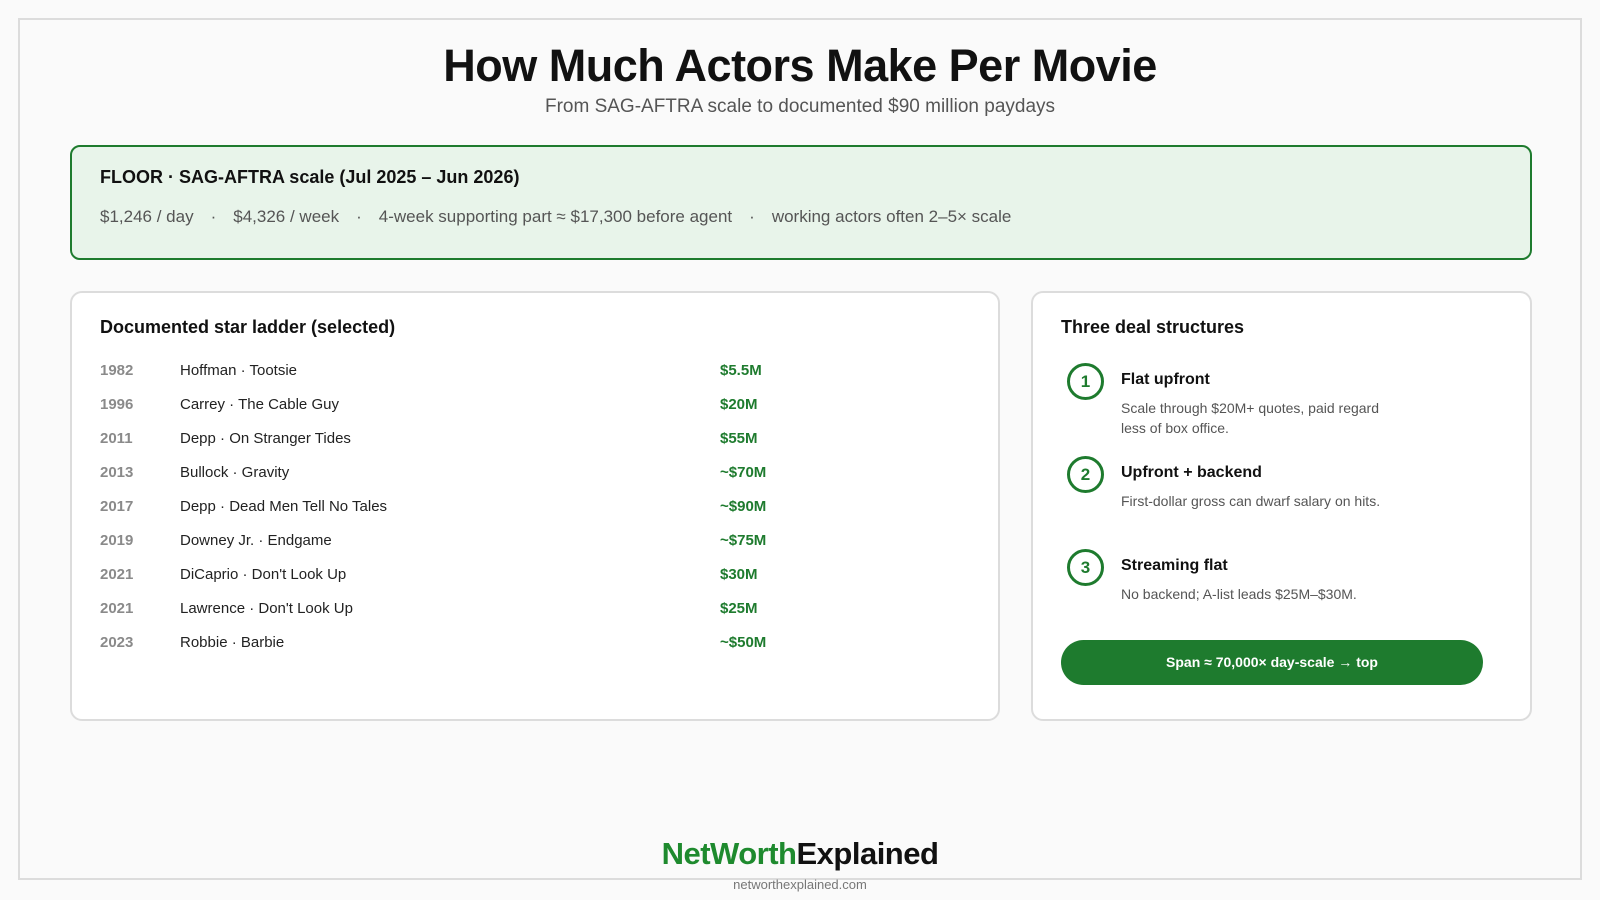 Image resolution: width=1600 pixels, height=900 pixels. Describe the element at coordinates (1153, 327) in the screenshot. I see `deal-structures-title: Three deal structures` at that location.